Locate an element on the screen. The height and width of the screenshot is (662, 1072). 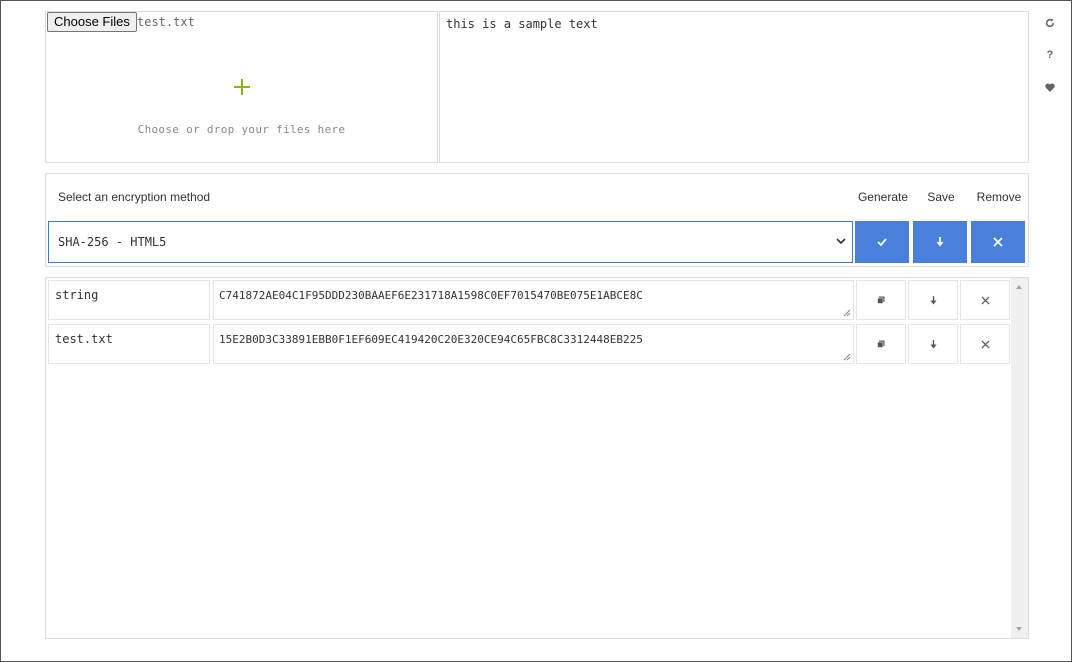
generate-button is located at coordinates (882, 242).